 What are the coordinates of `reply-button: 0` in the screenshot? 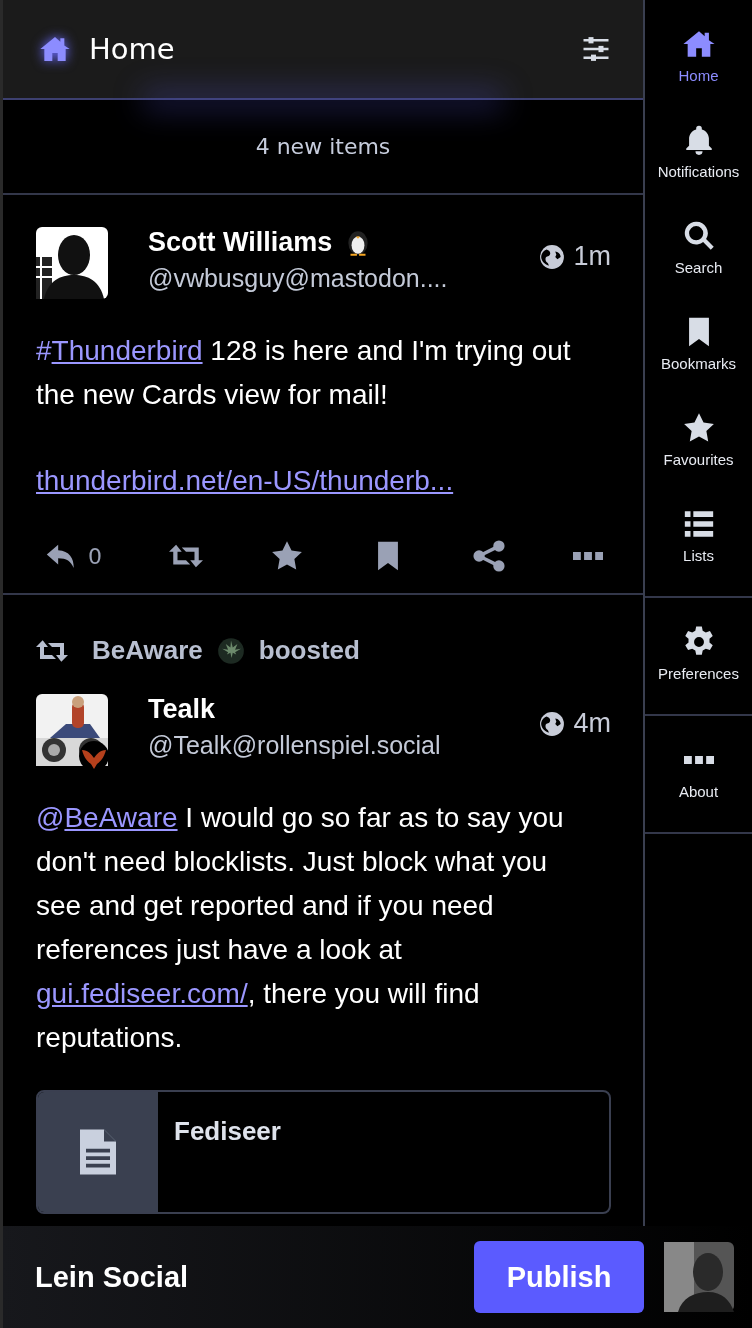 It's located at (73, 556).